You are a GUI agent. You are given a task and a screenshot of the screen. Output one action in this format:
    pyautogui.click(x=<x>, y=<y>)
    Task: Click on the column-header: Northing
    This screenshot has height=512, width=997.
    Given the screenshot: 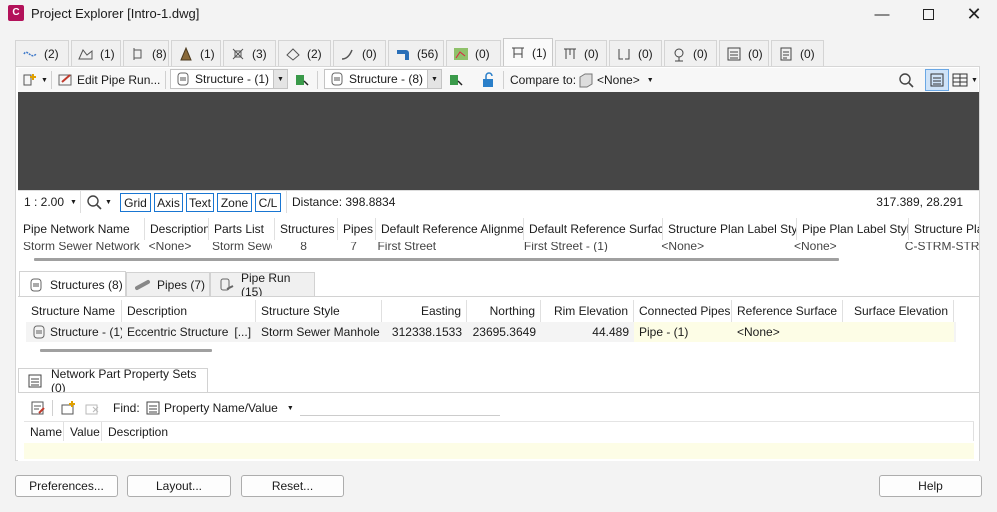 What is the action you would take?
    pyautogui.click(x=504, y=311)
    